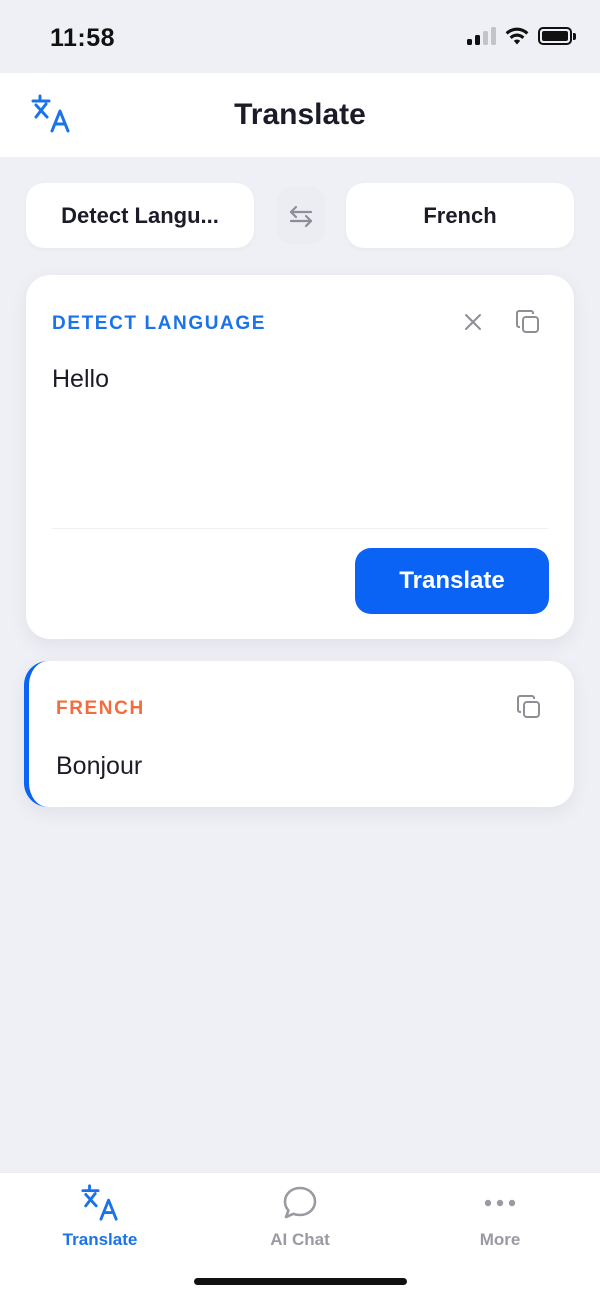 The image size is (600, 1299). Describe the element at coordinates (517, 36) in the screenshot. I see `wifi-icon` at that location.